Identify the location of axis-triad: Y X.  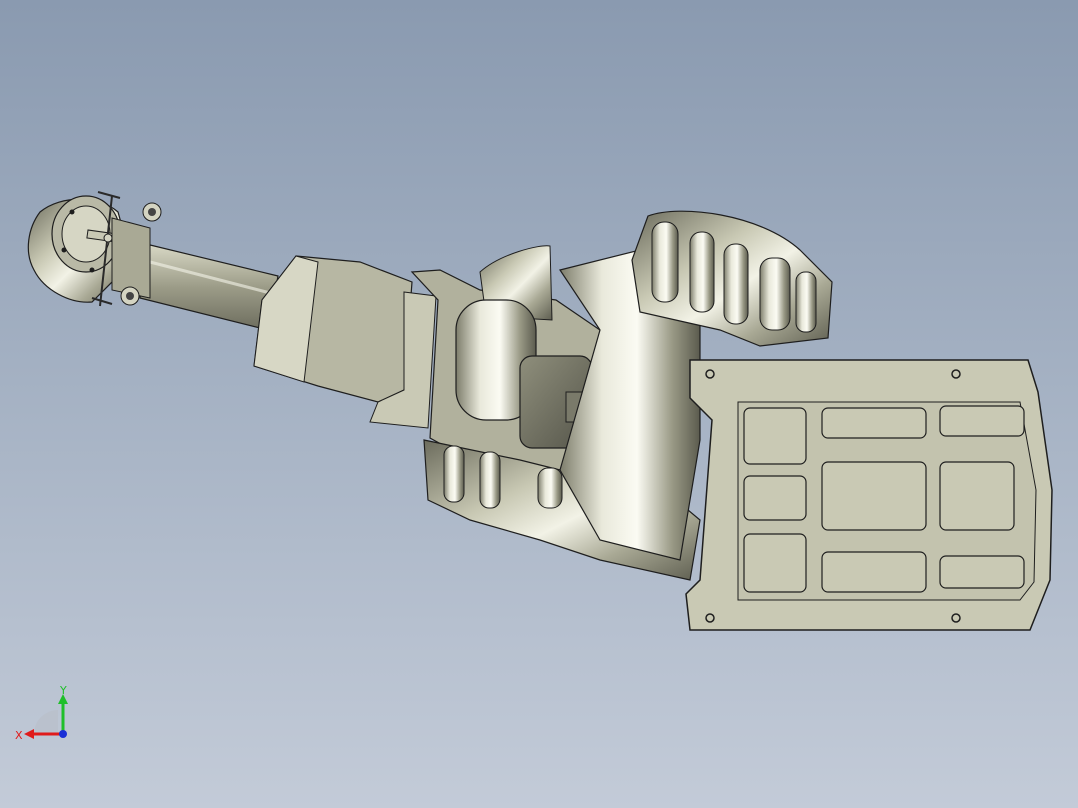
(41, 713).